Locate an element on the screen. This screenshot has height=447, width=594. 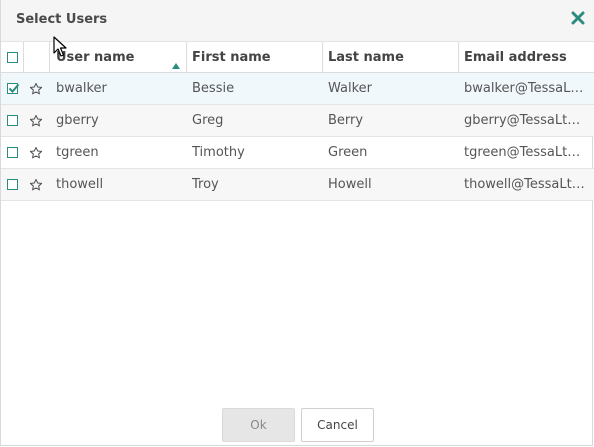
cell-email: gberry@TessaLtd.de is located at coordinates (526, 120).